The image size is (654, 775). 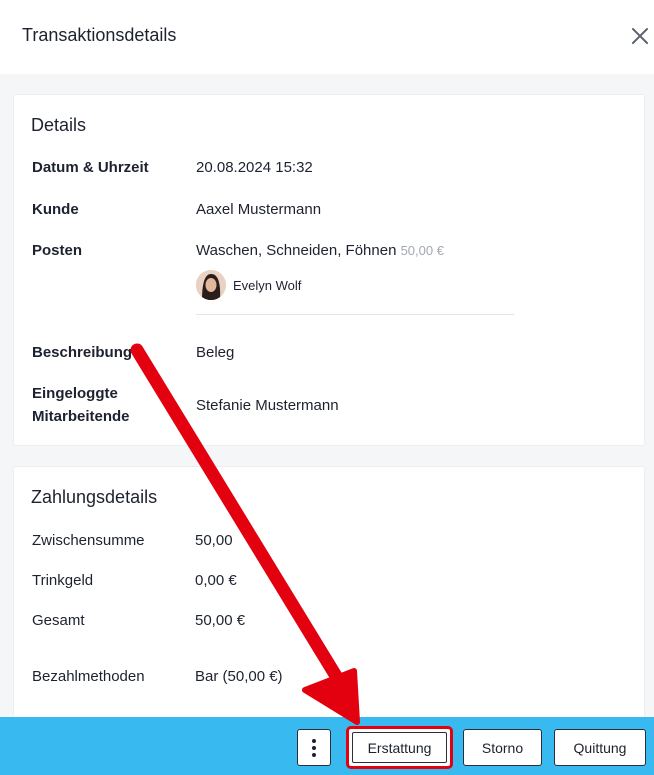 What do you see at coordinates (220, 620) in the screenshot?
I see `total-value: 50,00 €` at bounding box center [220, 620].